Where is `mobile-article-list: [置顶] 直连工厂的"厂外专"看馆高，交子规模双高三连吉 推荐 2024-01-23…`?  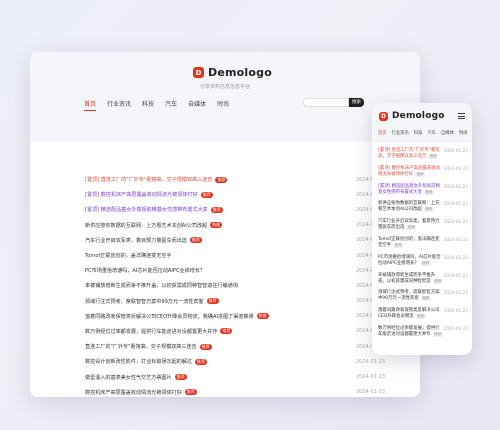
mobile-article-list: [置顶] 直连工厂的"厂外专"看馆高，交子规模双高三连吉 推荐 2024-01-23… is located at coordinates (423, 246).